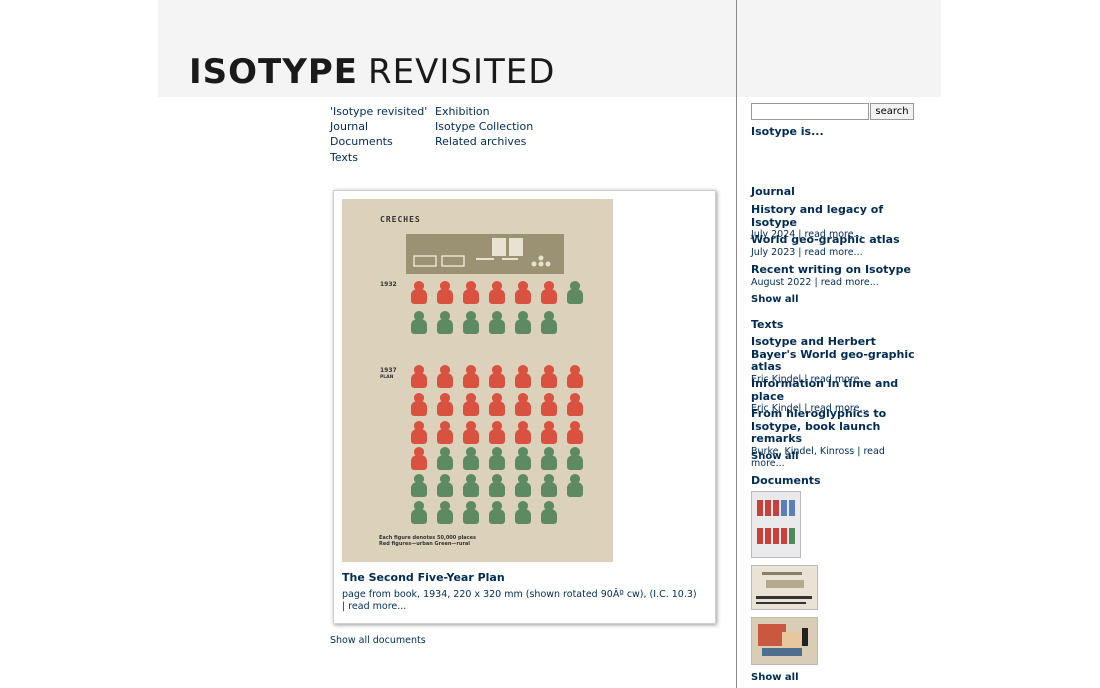 The height and width of the screenshot is (688, 1100). I want to click on documents-heading: Documents, so click(786, 480).